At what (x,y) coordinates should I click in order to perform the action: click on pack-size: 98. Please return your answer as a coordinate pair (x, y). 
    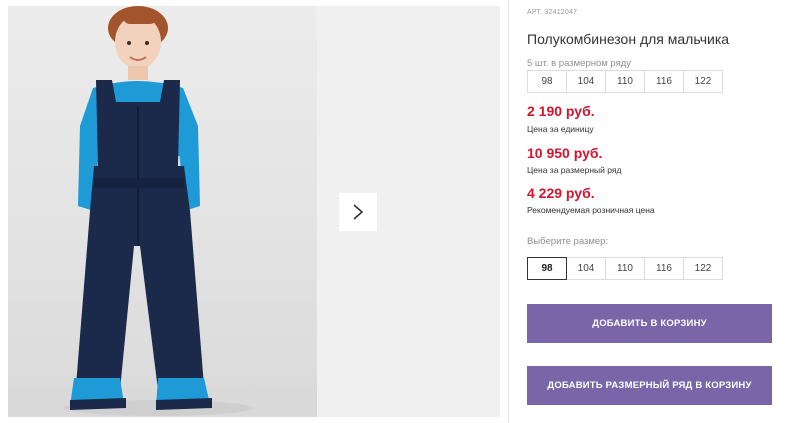
    Looking at the image, I should click on (547, 81).